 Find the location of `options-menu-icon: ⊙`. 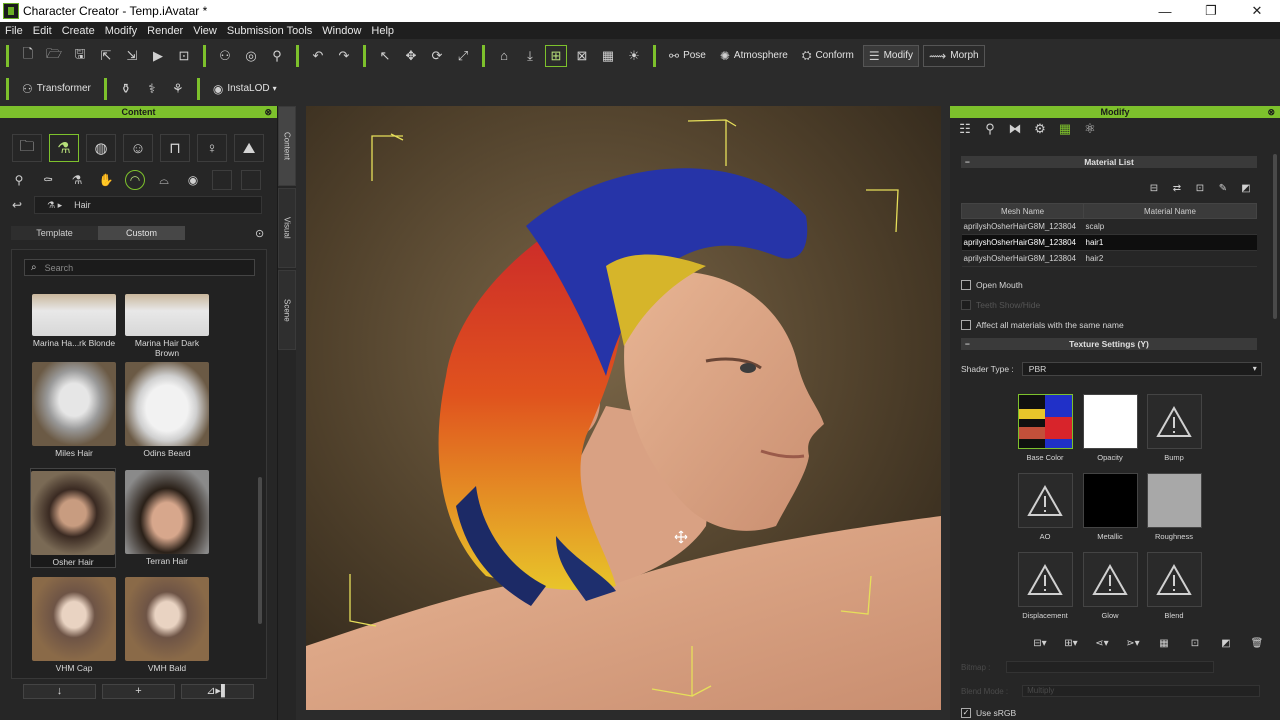

options-menu-icon: ⊙ is located at coordinates (259, 233).